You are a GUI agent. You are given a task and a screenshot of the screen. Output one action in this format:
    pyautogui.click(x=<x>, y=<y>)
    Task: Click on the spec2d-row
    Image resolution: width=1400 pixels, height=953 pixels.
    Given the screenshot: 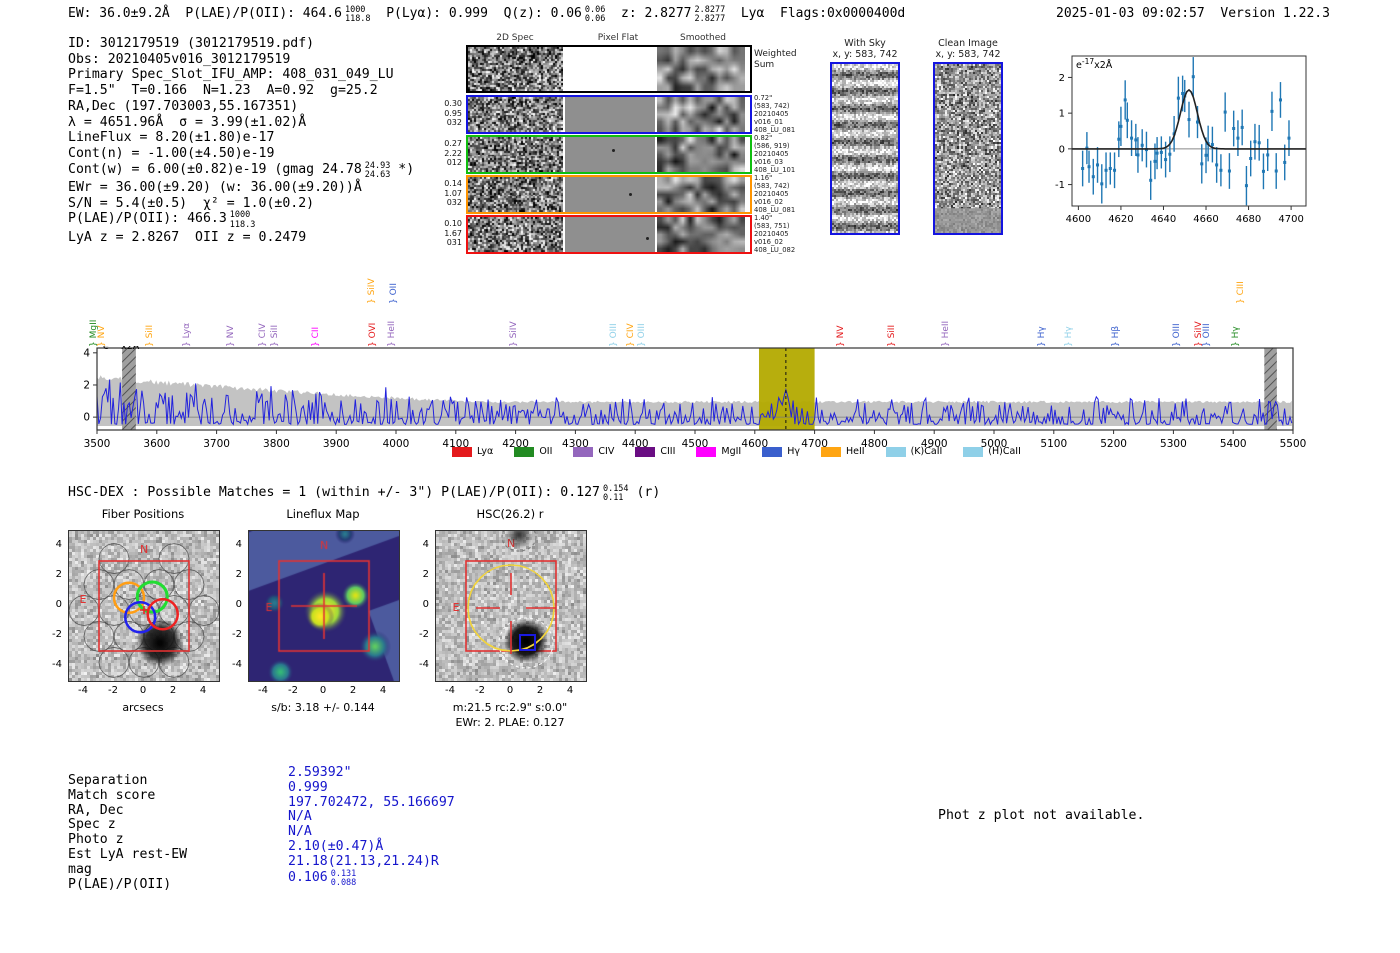 What is the action you would take?
    pyautogui.click(x=609, y=194)
    